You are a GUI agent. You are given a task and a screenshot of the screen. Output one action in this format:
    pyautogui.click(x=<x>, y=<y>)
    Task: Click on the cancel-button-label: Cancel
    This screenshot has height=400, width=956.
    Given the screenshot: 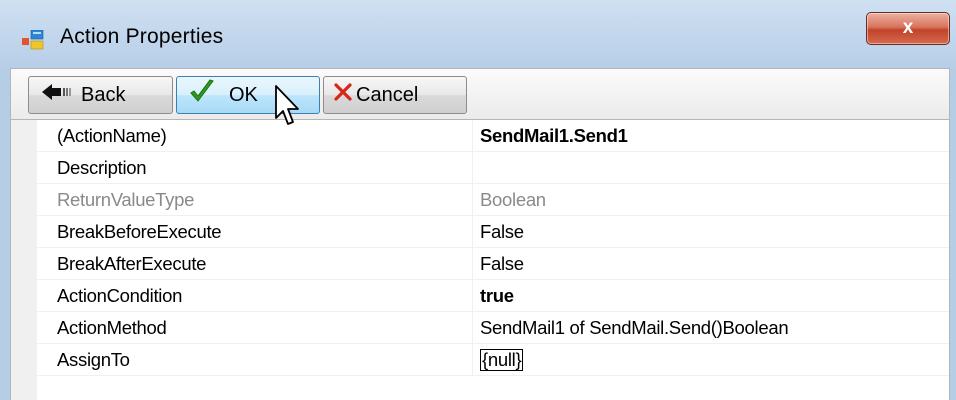 What is the action you would take?
    pyautogui.click(x=387, y=94)
    